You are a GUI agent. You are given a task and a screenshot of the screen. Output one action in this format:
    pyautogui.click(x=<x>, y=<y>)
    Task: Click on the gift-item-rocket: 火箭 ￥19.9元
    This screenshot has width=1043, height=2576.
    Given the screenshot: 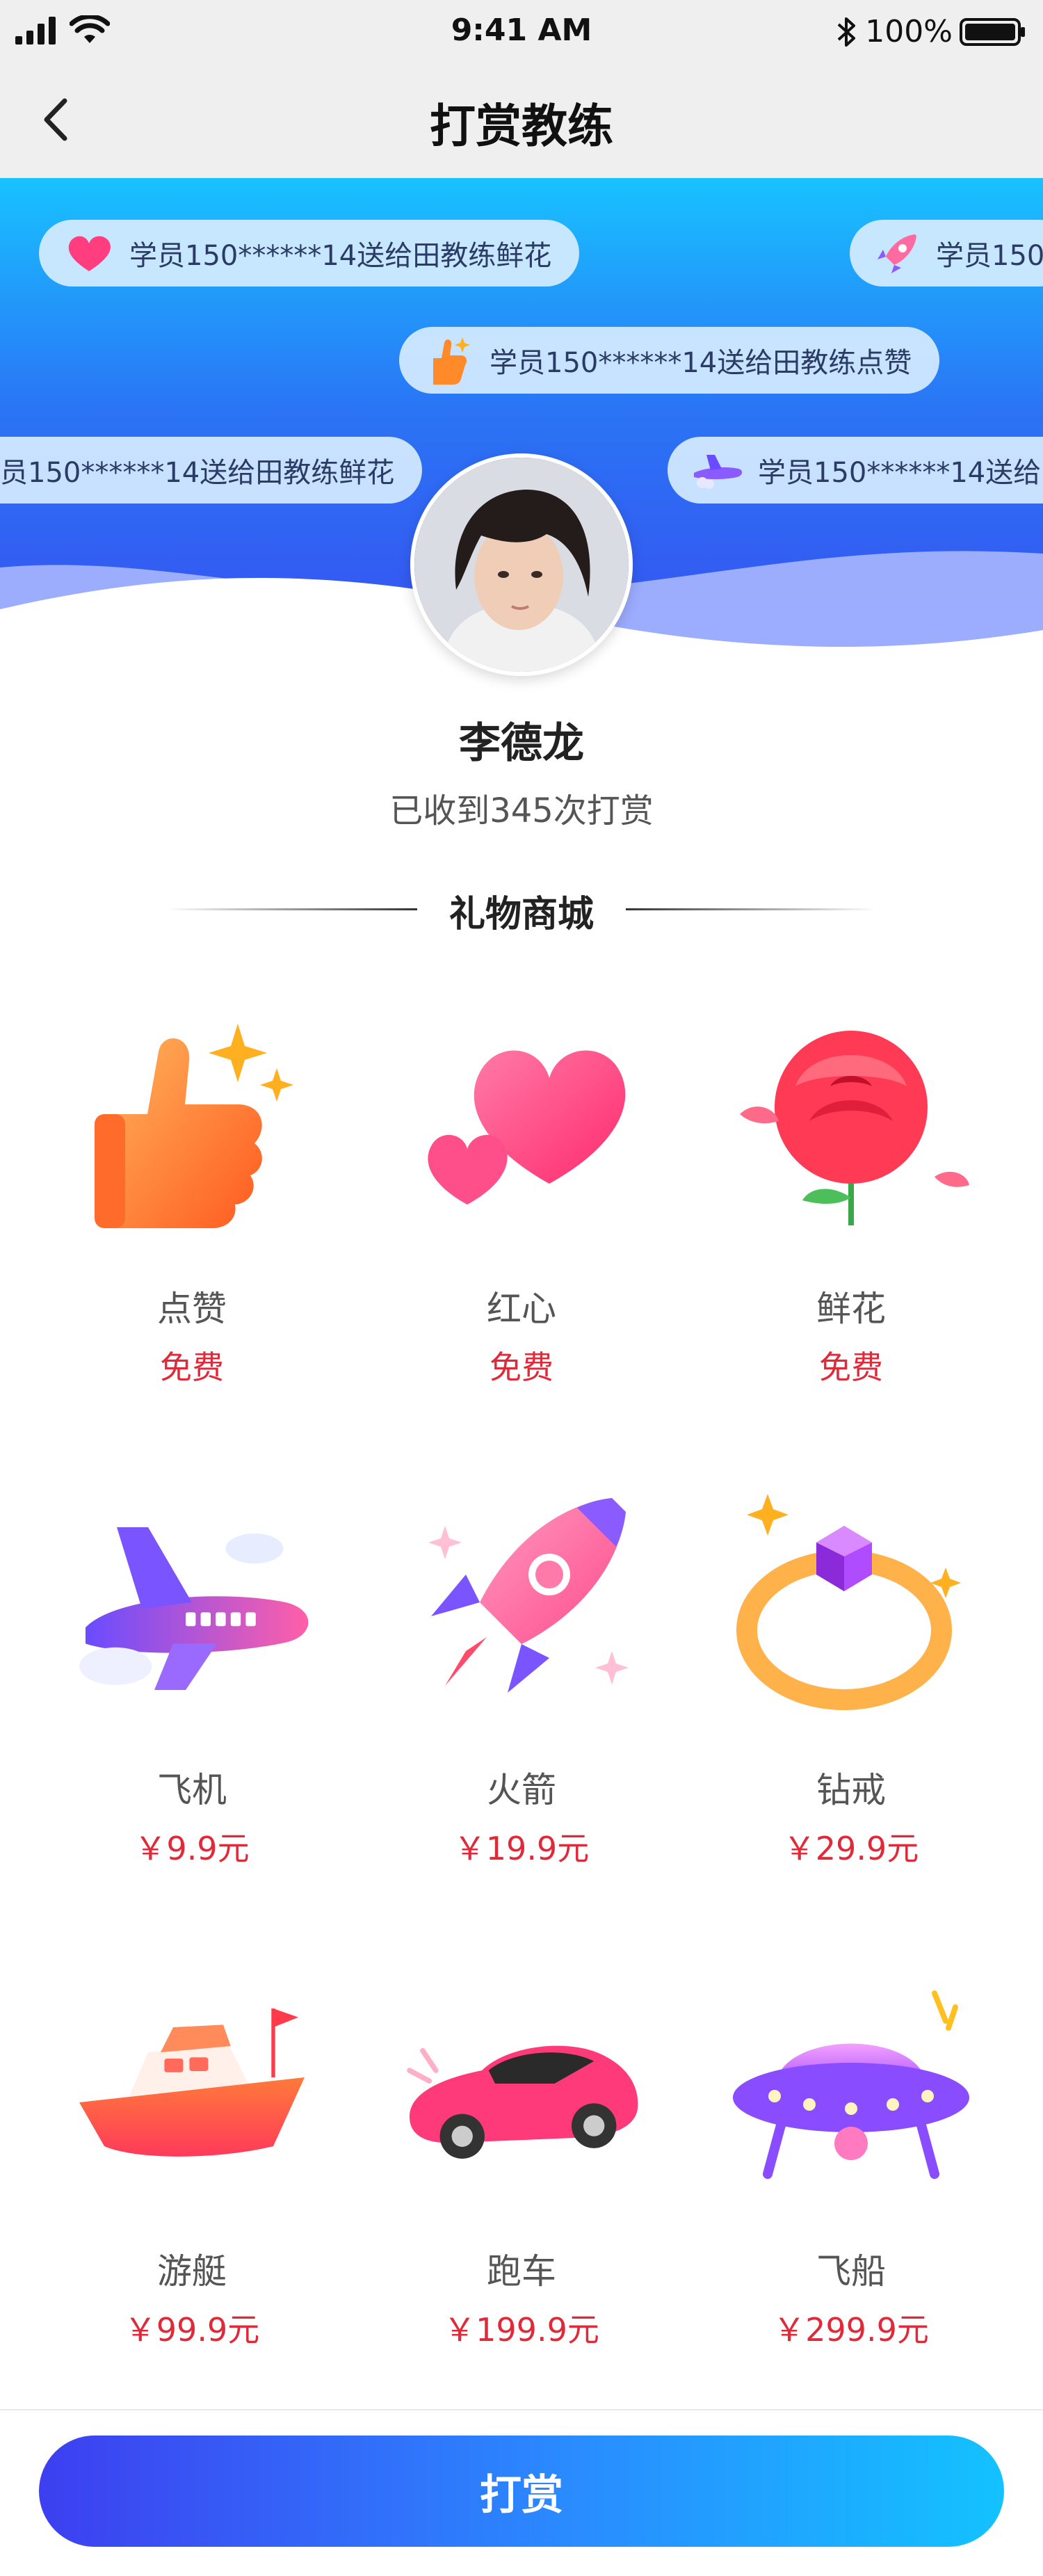 What is the action you would take?
    pyautogui.click(x=521, y=1724)
    